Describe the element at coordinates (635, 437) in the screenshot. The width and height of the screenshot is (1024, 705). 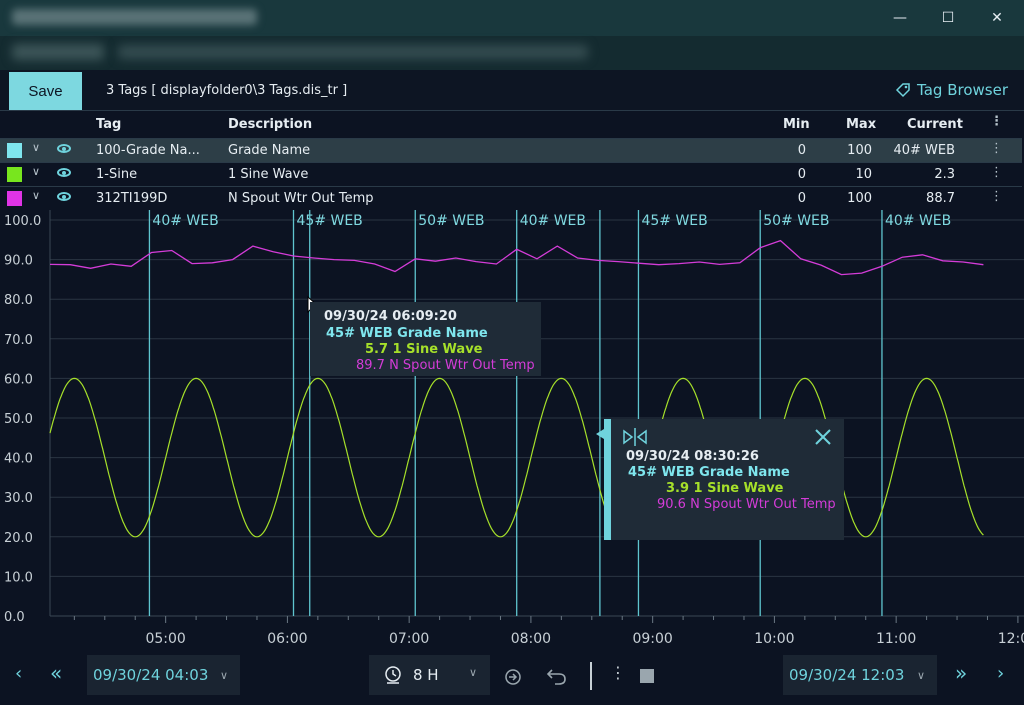
I see `cursor-split-icon` at that location.